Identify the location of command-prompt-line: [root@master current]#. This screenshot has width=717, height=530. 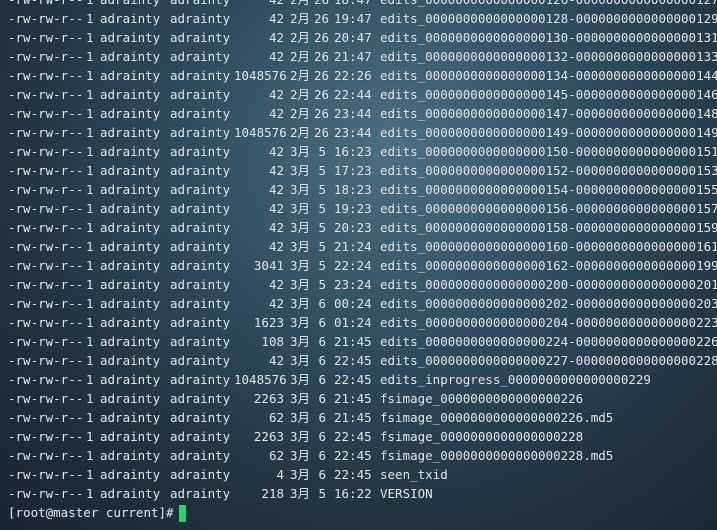
(97, 513).